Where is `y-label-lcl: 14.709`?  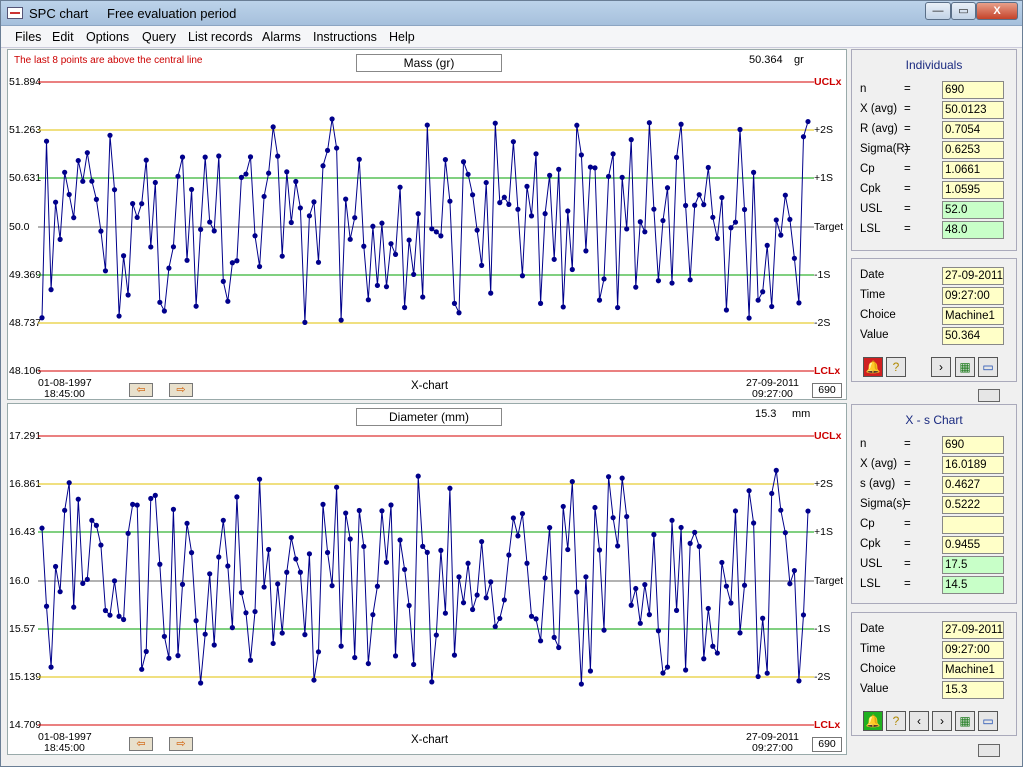 y-label-lcl: 14.709 is located at coordinates (25, 725).